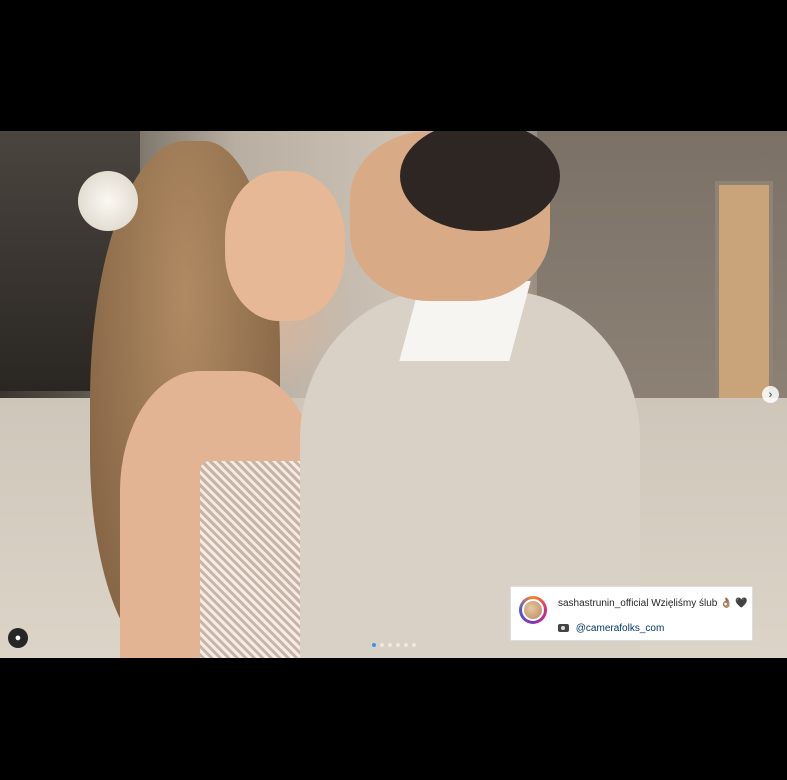 This screenshot has width=787, height=780. I want to click on black-heart-emoji: 🖤, so click(741, 603).